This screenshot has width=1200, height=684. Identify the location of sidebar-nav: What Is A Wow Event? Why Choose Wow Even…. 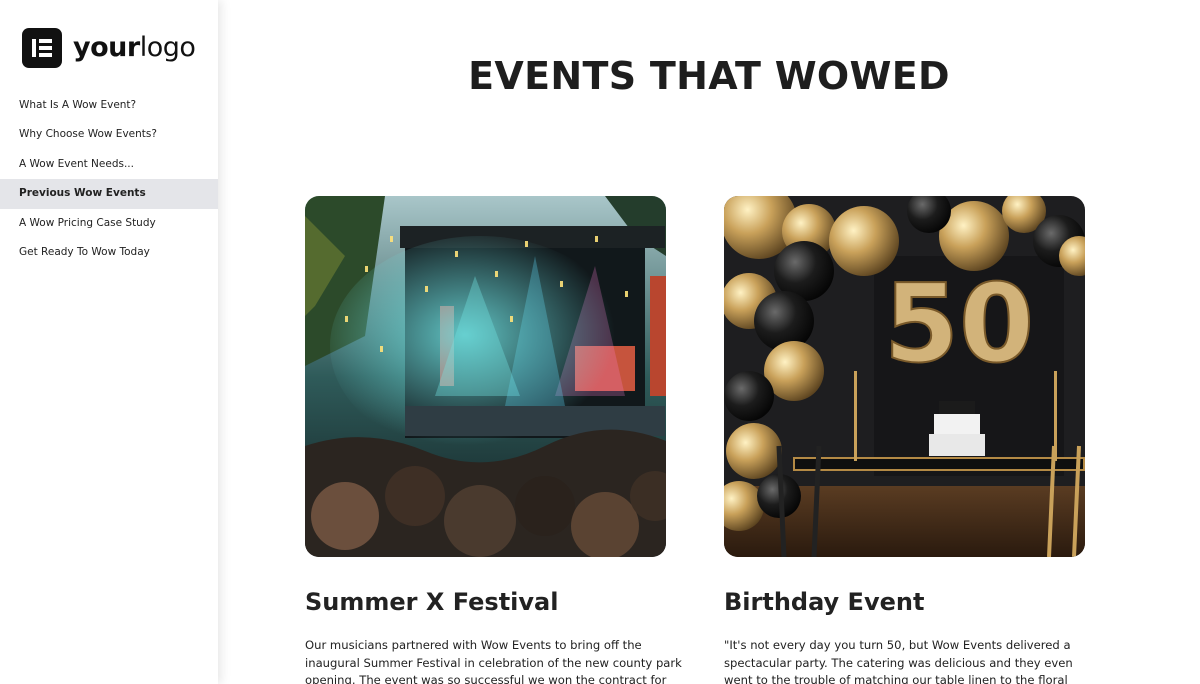
(109, 179).